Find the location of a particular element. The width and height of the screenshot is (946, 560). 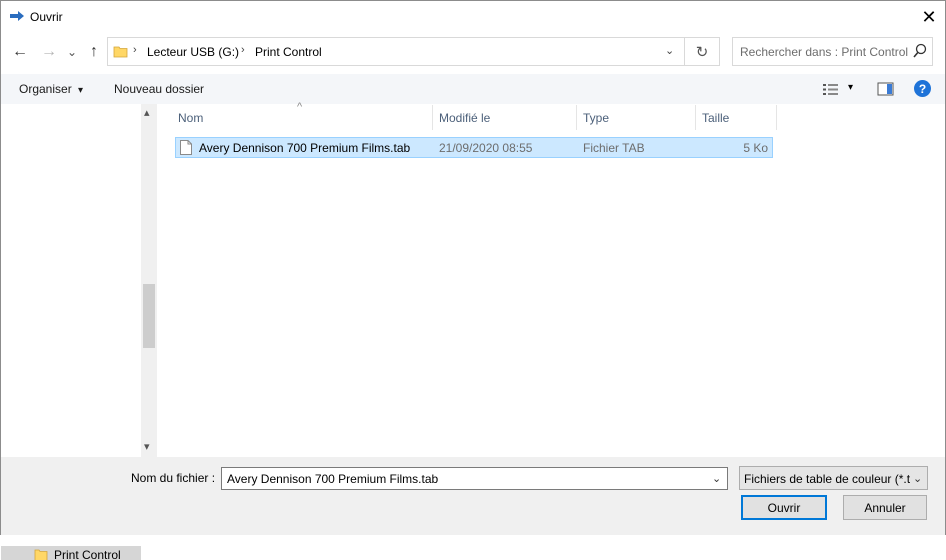

file-name: Avery Dennison 700 Premium Films.tab is located at coordinates (305, 148).